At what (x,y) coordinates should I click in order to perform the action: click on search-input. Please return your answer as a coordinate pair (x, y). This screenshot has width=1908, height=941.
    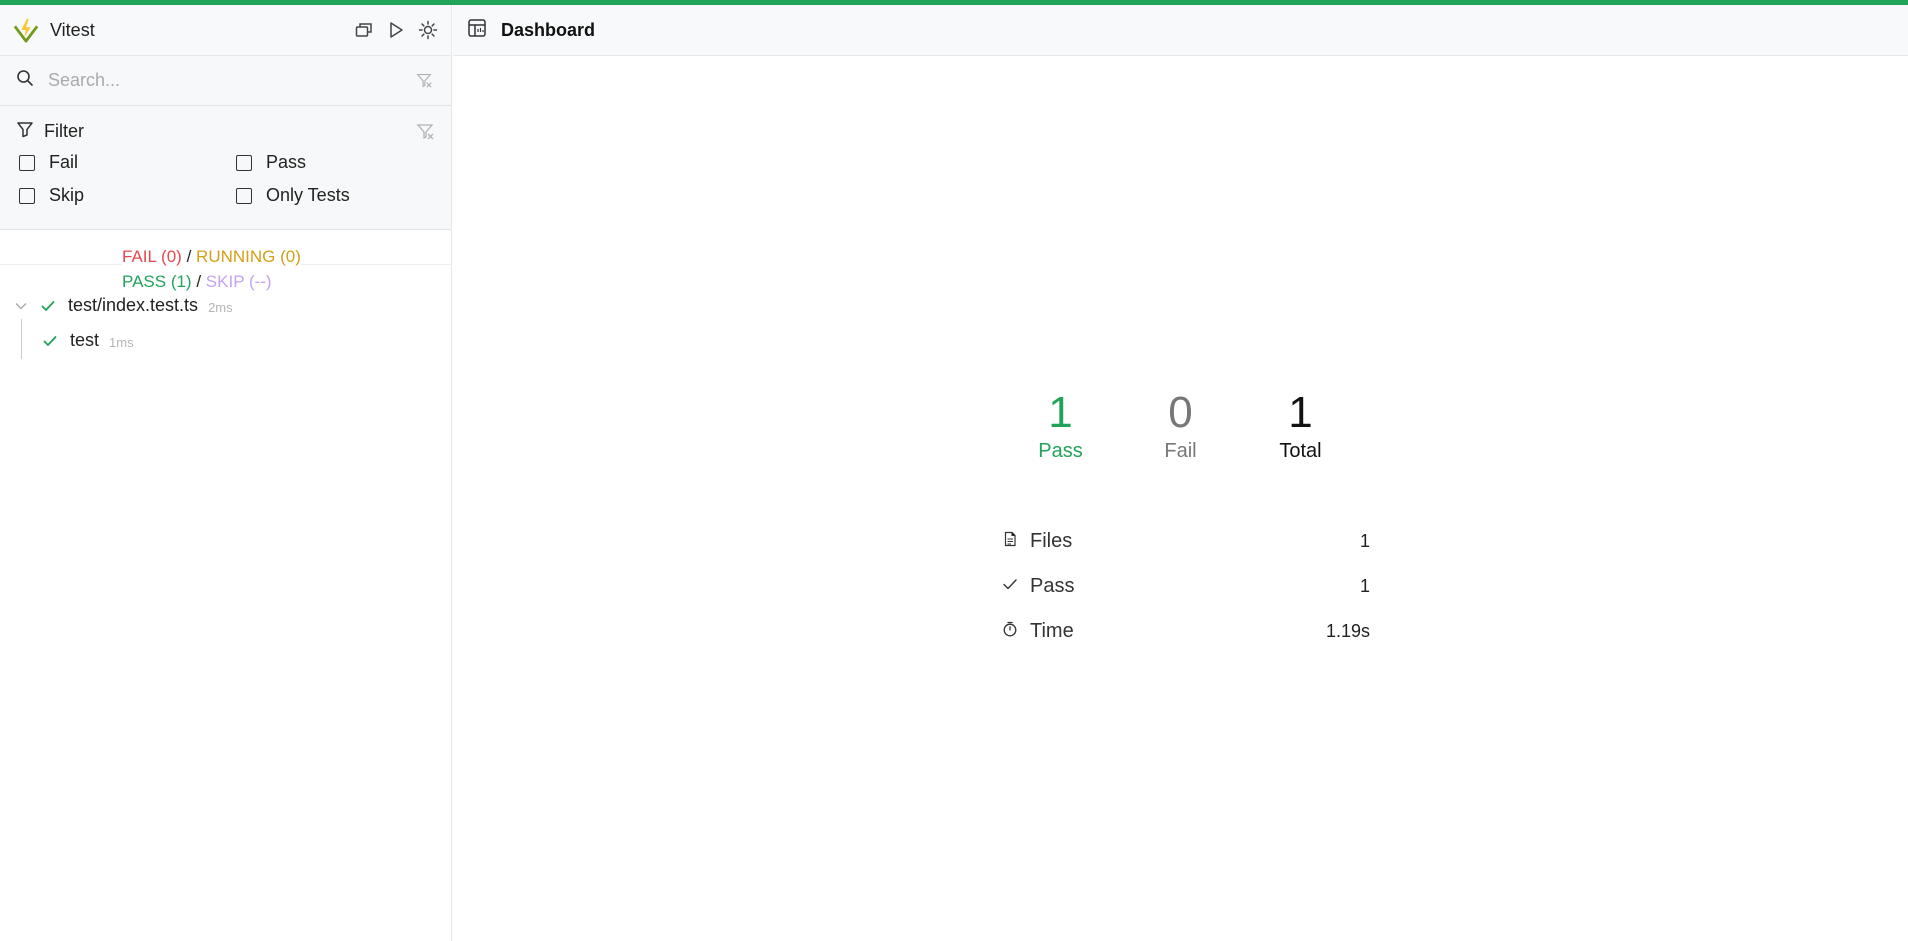
    Looking at the image, I should click on (231, 80).